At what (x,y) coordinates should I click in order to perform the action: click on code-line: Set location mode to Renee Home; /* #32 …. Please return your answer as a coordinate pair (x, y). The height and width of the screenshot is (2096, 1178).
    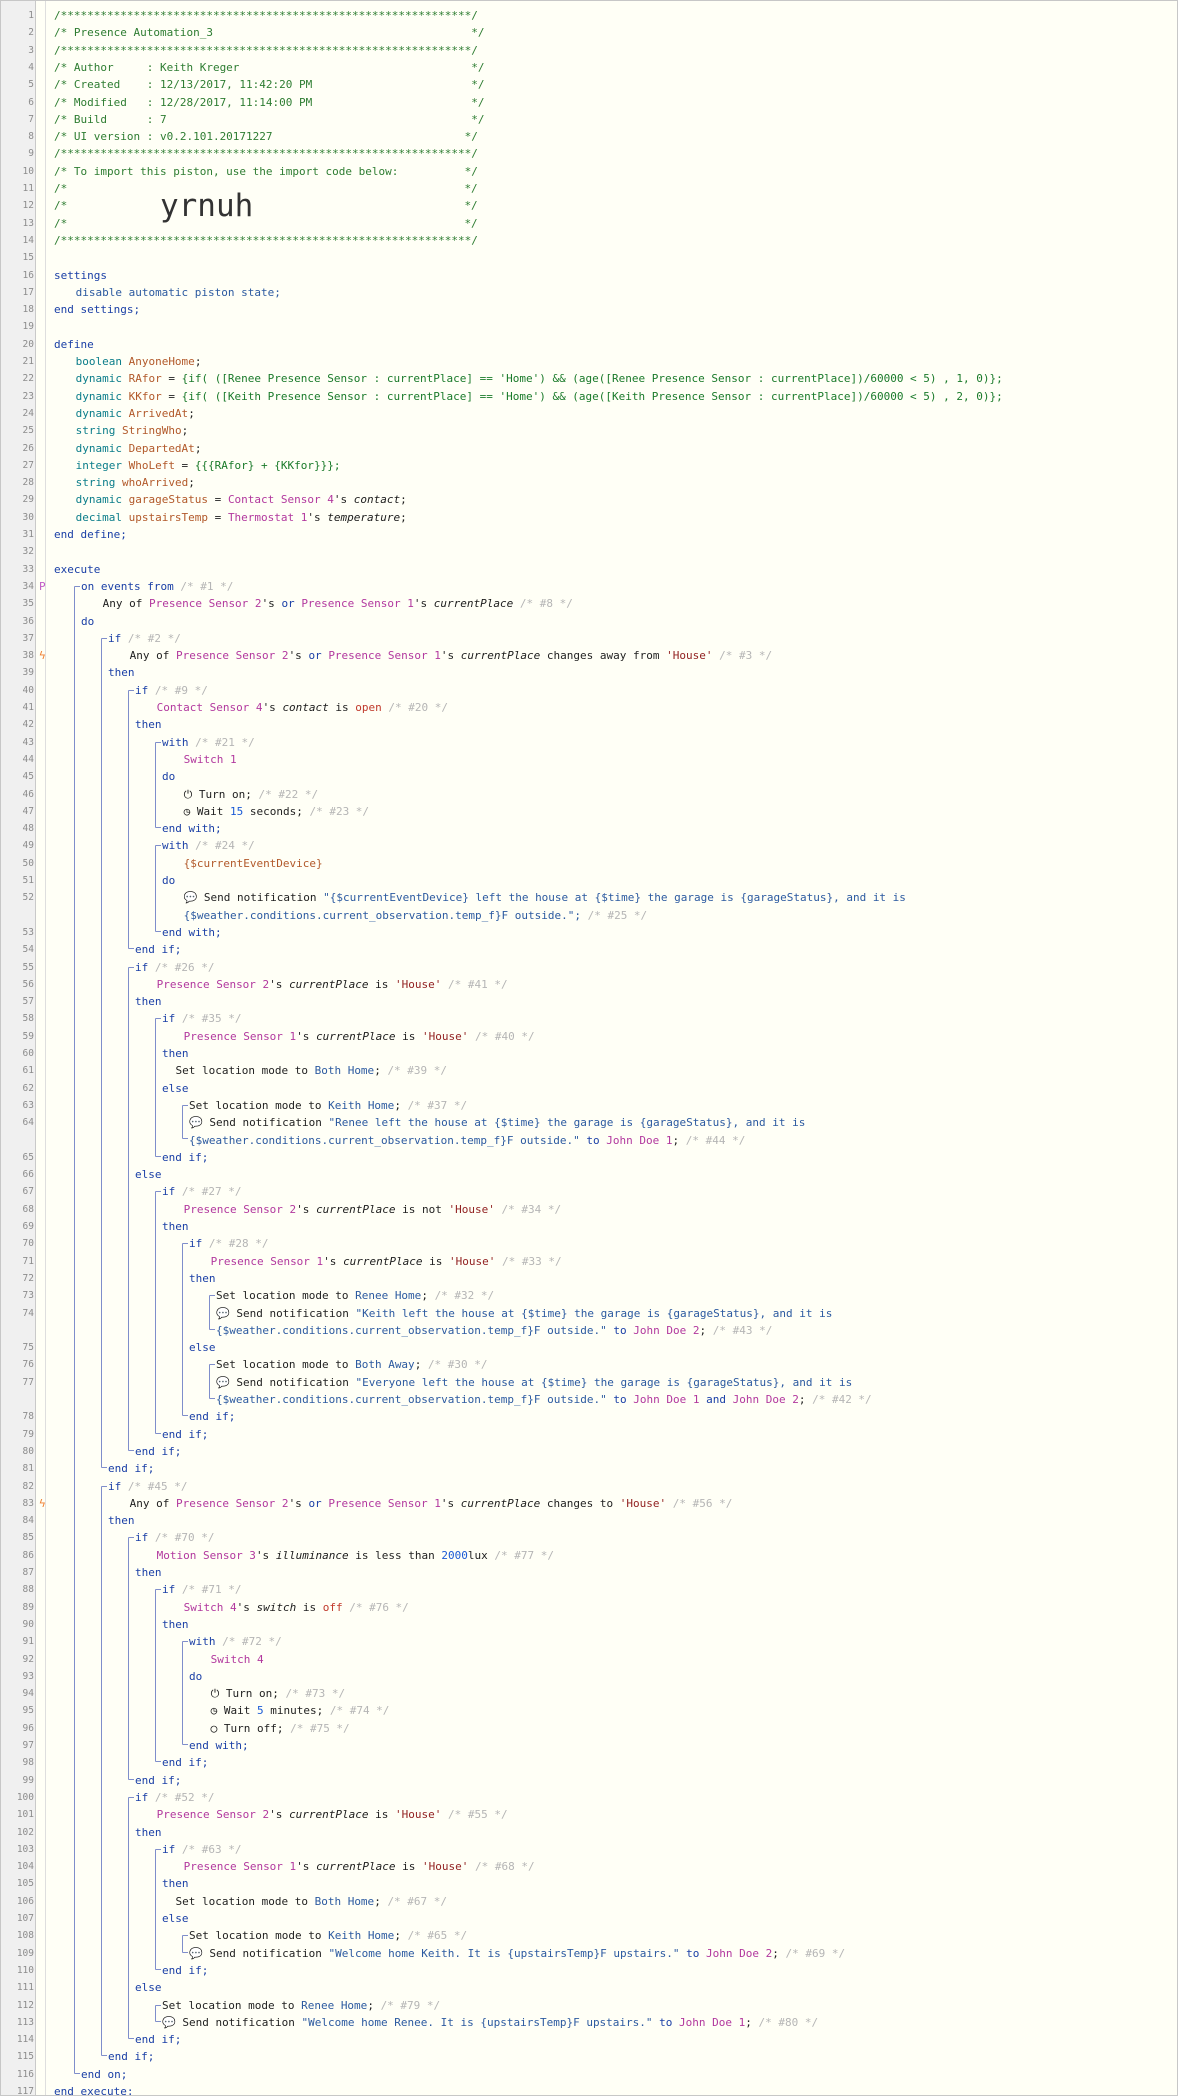
    Looking at the image, I should click on (355, 1295).